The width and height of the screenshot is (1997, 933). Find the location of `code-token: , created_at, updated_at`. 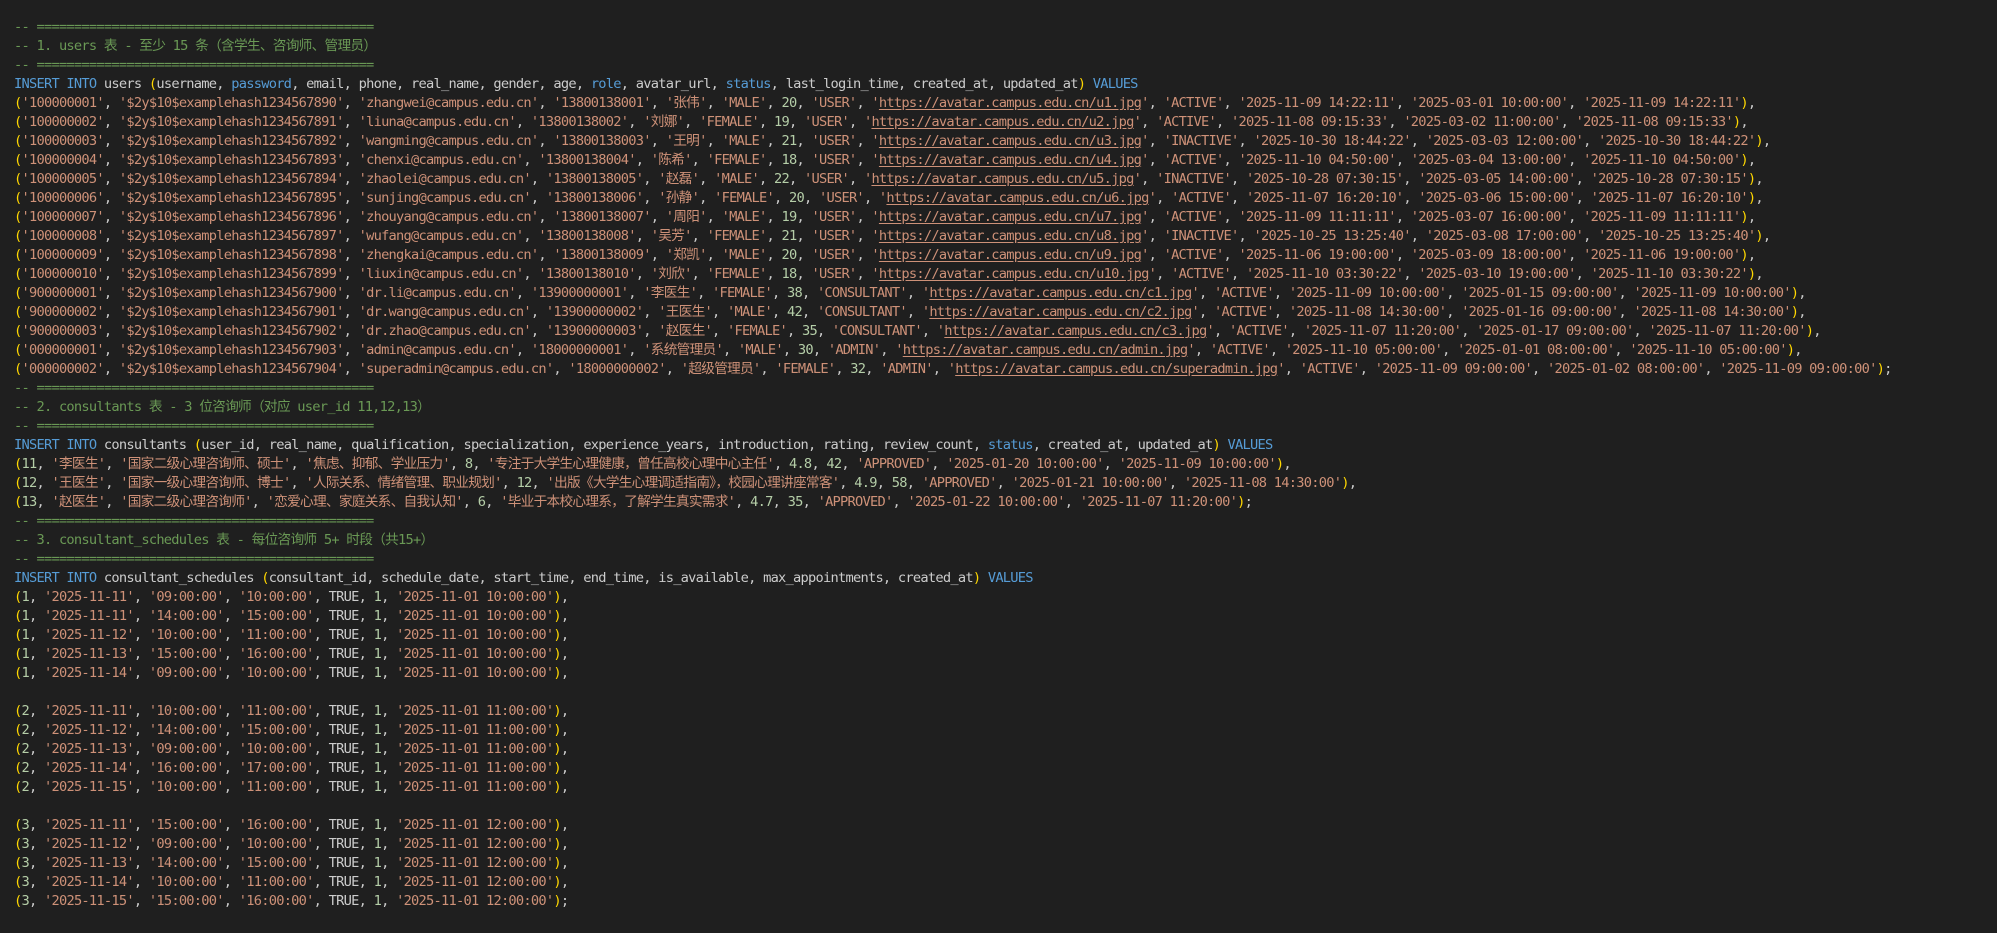

code-token: , created_at, updated_at is located at coordinates (1123, 445).